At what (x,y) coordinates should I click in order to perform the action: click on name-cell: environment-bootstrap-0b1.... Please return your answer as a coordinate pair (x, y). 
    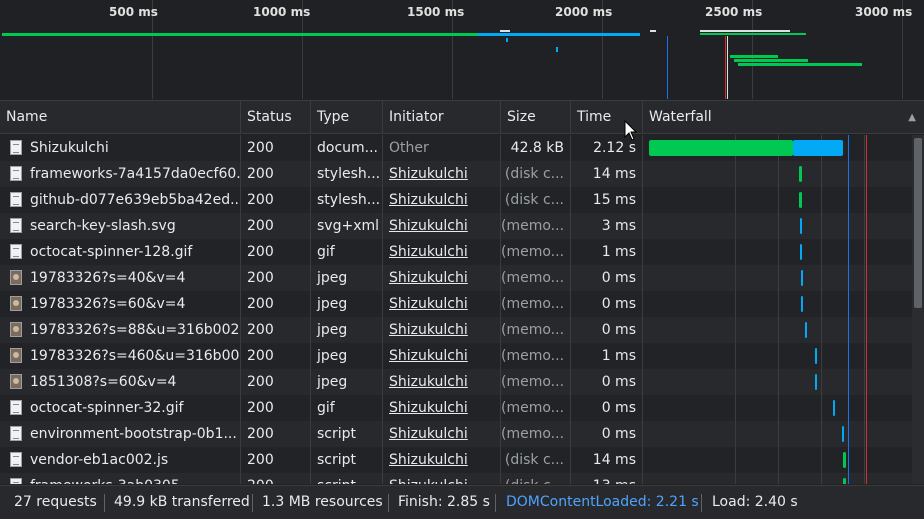
    Looking at the image, I should click on (120, 434).